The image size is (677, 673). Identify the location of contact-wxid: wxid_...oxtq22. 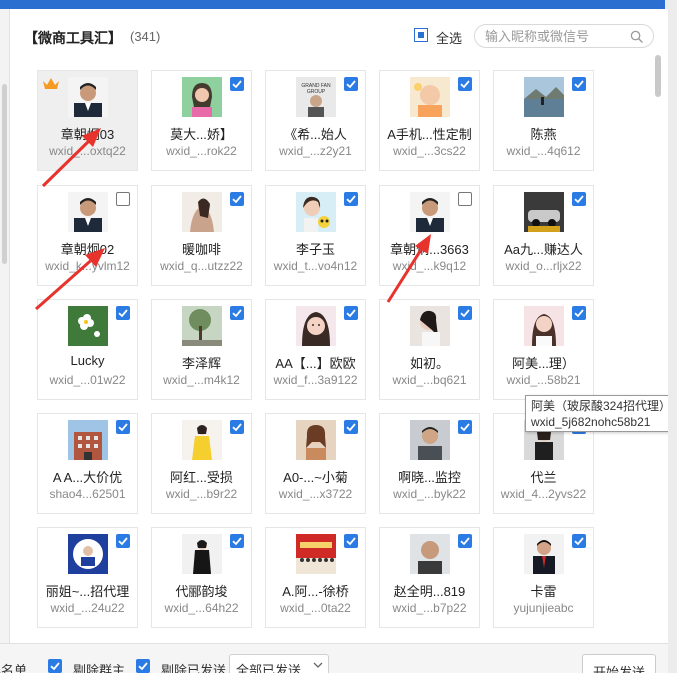
(87, 151).